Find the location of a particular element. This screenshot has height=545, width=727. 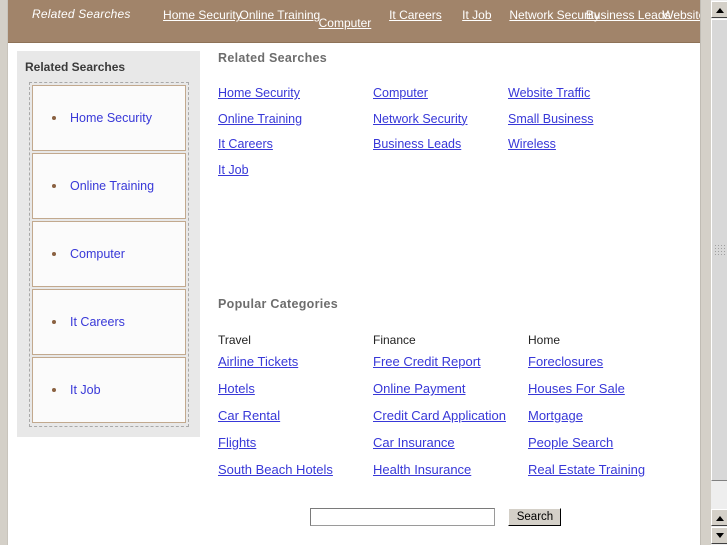

sidebar-link-online-training: Online Training is located at coordinates (112, 186).